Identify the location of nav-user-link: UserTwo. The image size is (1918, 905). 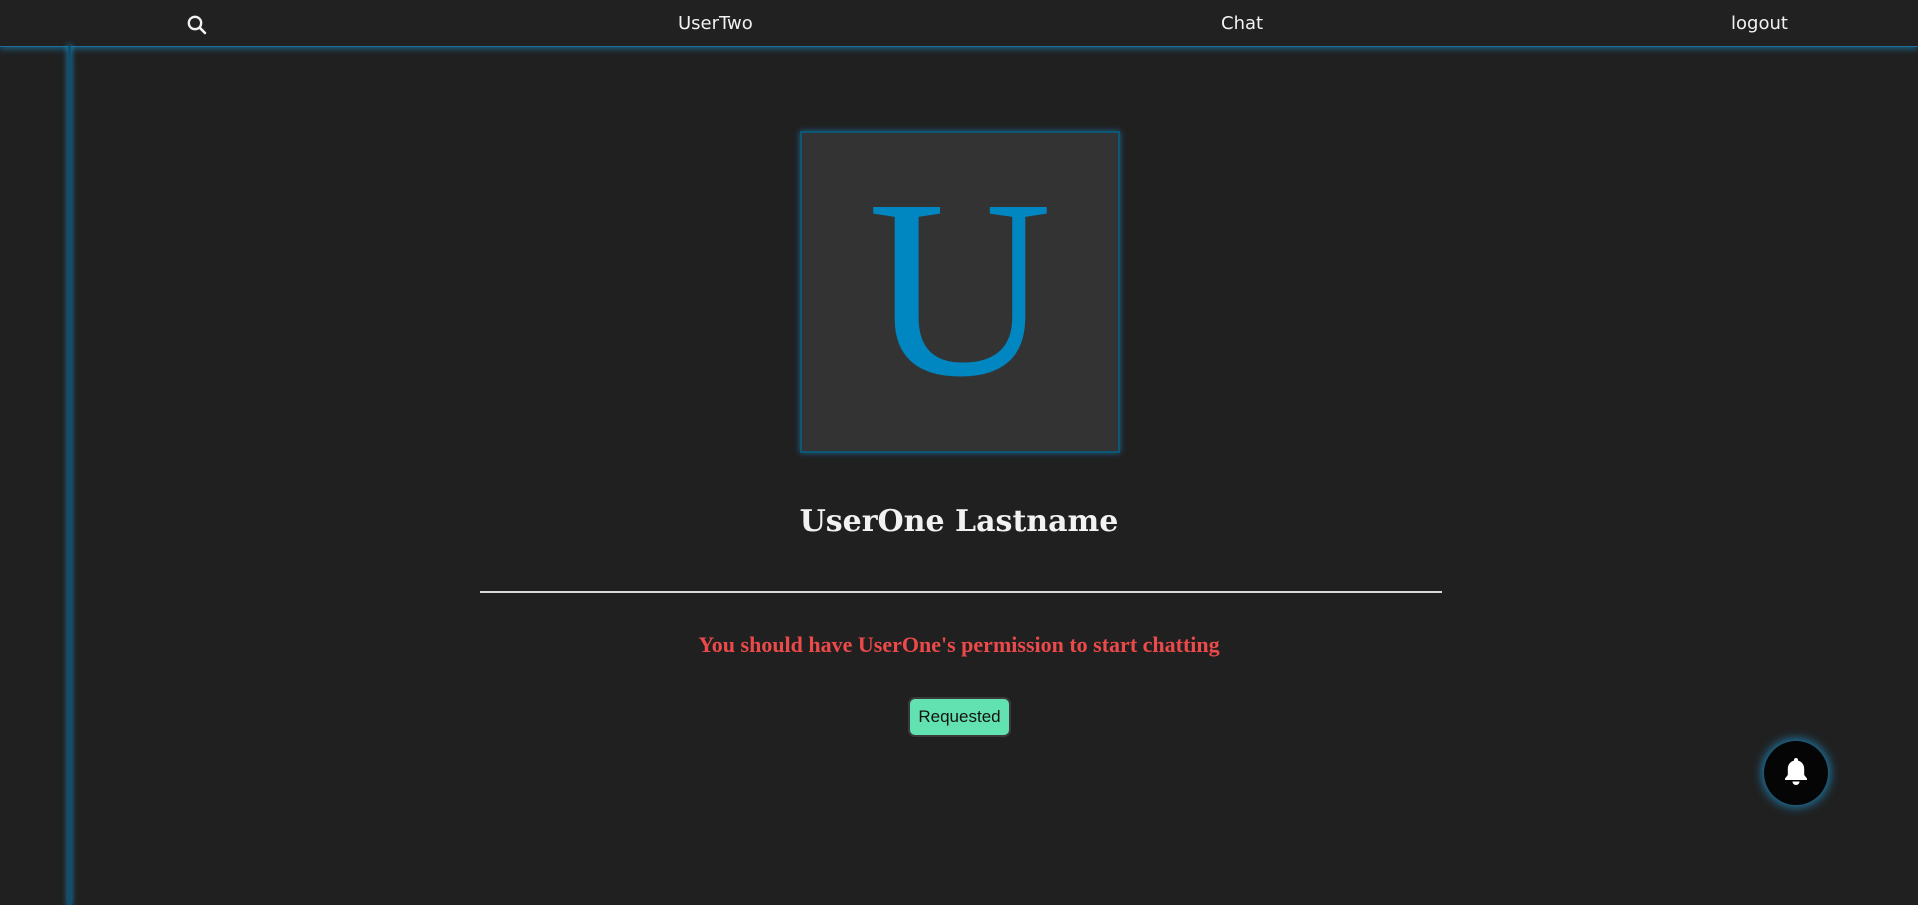
(715, 24).